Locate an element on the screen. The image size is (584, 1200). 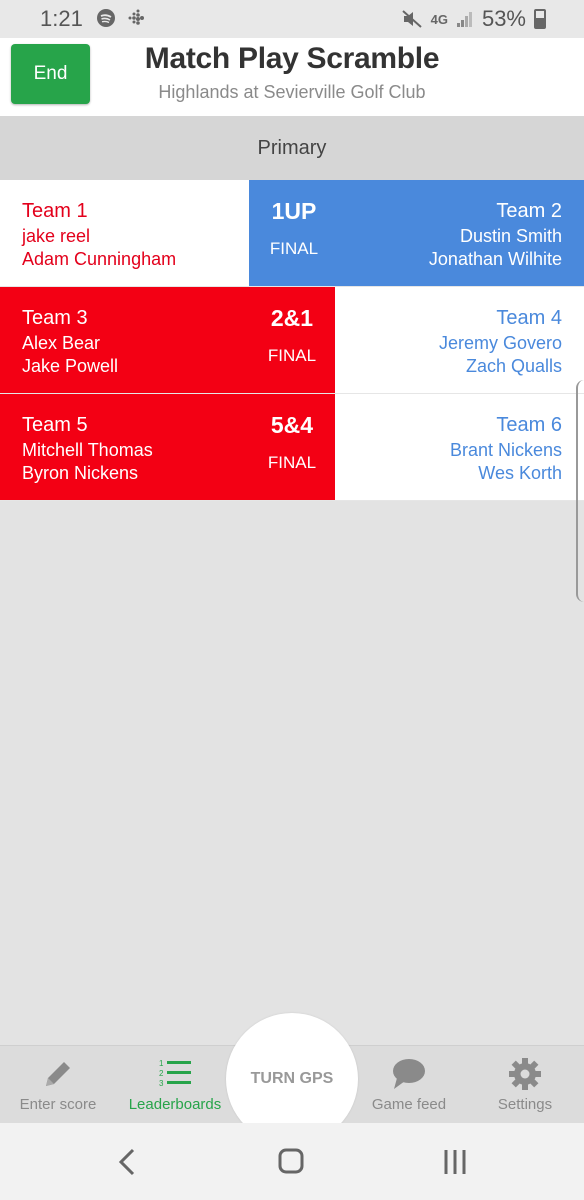
match-score: 2&1 is located at coordinates (292, 318).